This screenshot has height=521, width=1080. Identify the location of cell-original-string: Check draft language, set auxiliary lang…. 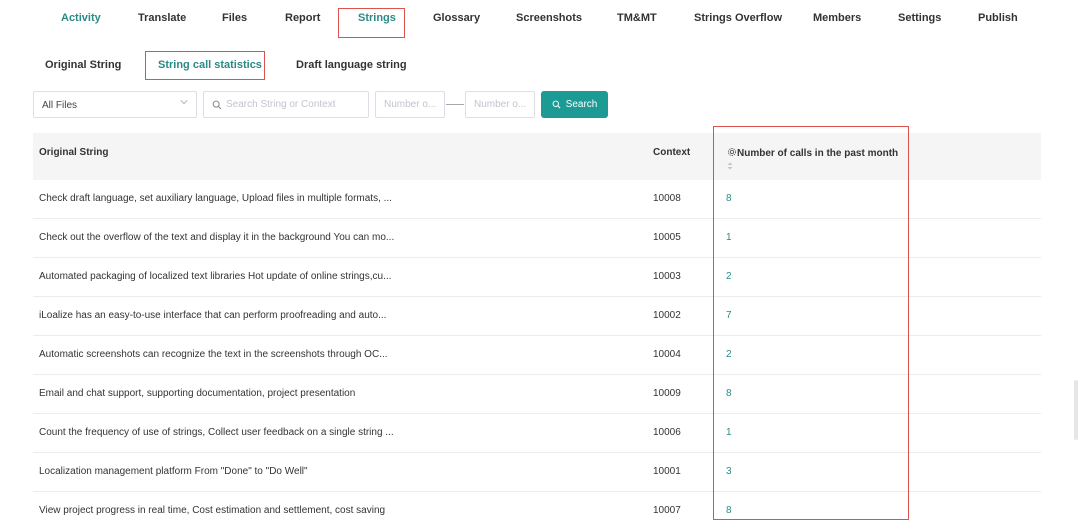
(215, 198).